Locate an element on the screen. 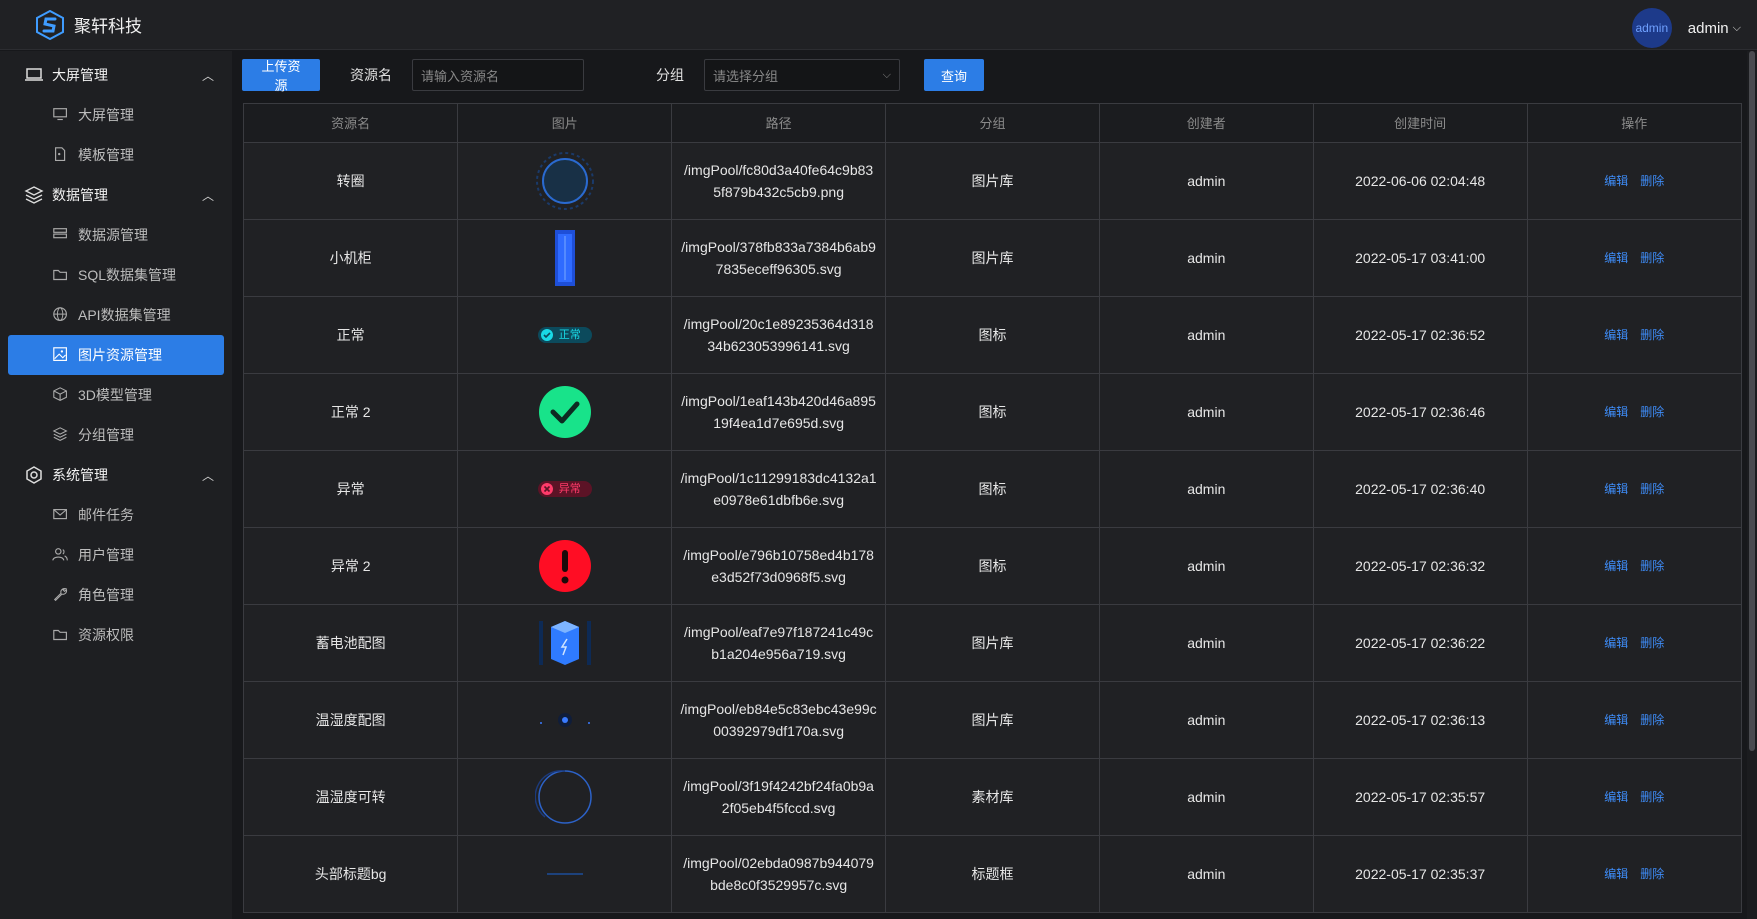  sidebar-item-0-1: 模板管理 is located at coordinates (116, 155).